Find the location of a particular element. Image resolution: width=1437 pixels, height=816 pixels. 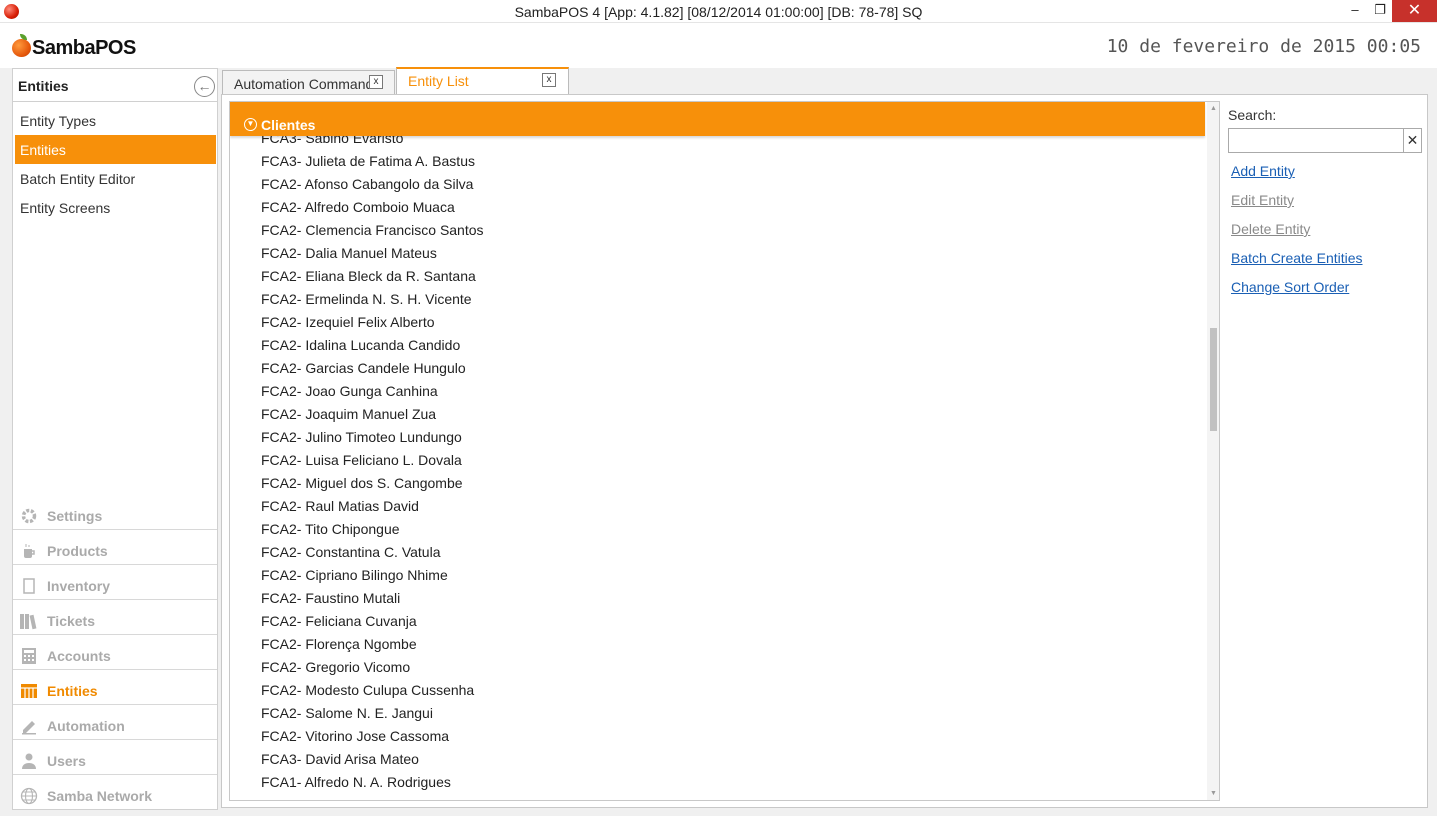

list-item: FCA2- Raul Matias David is located at coordinates (717, 504).